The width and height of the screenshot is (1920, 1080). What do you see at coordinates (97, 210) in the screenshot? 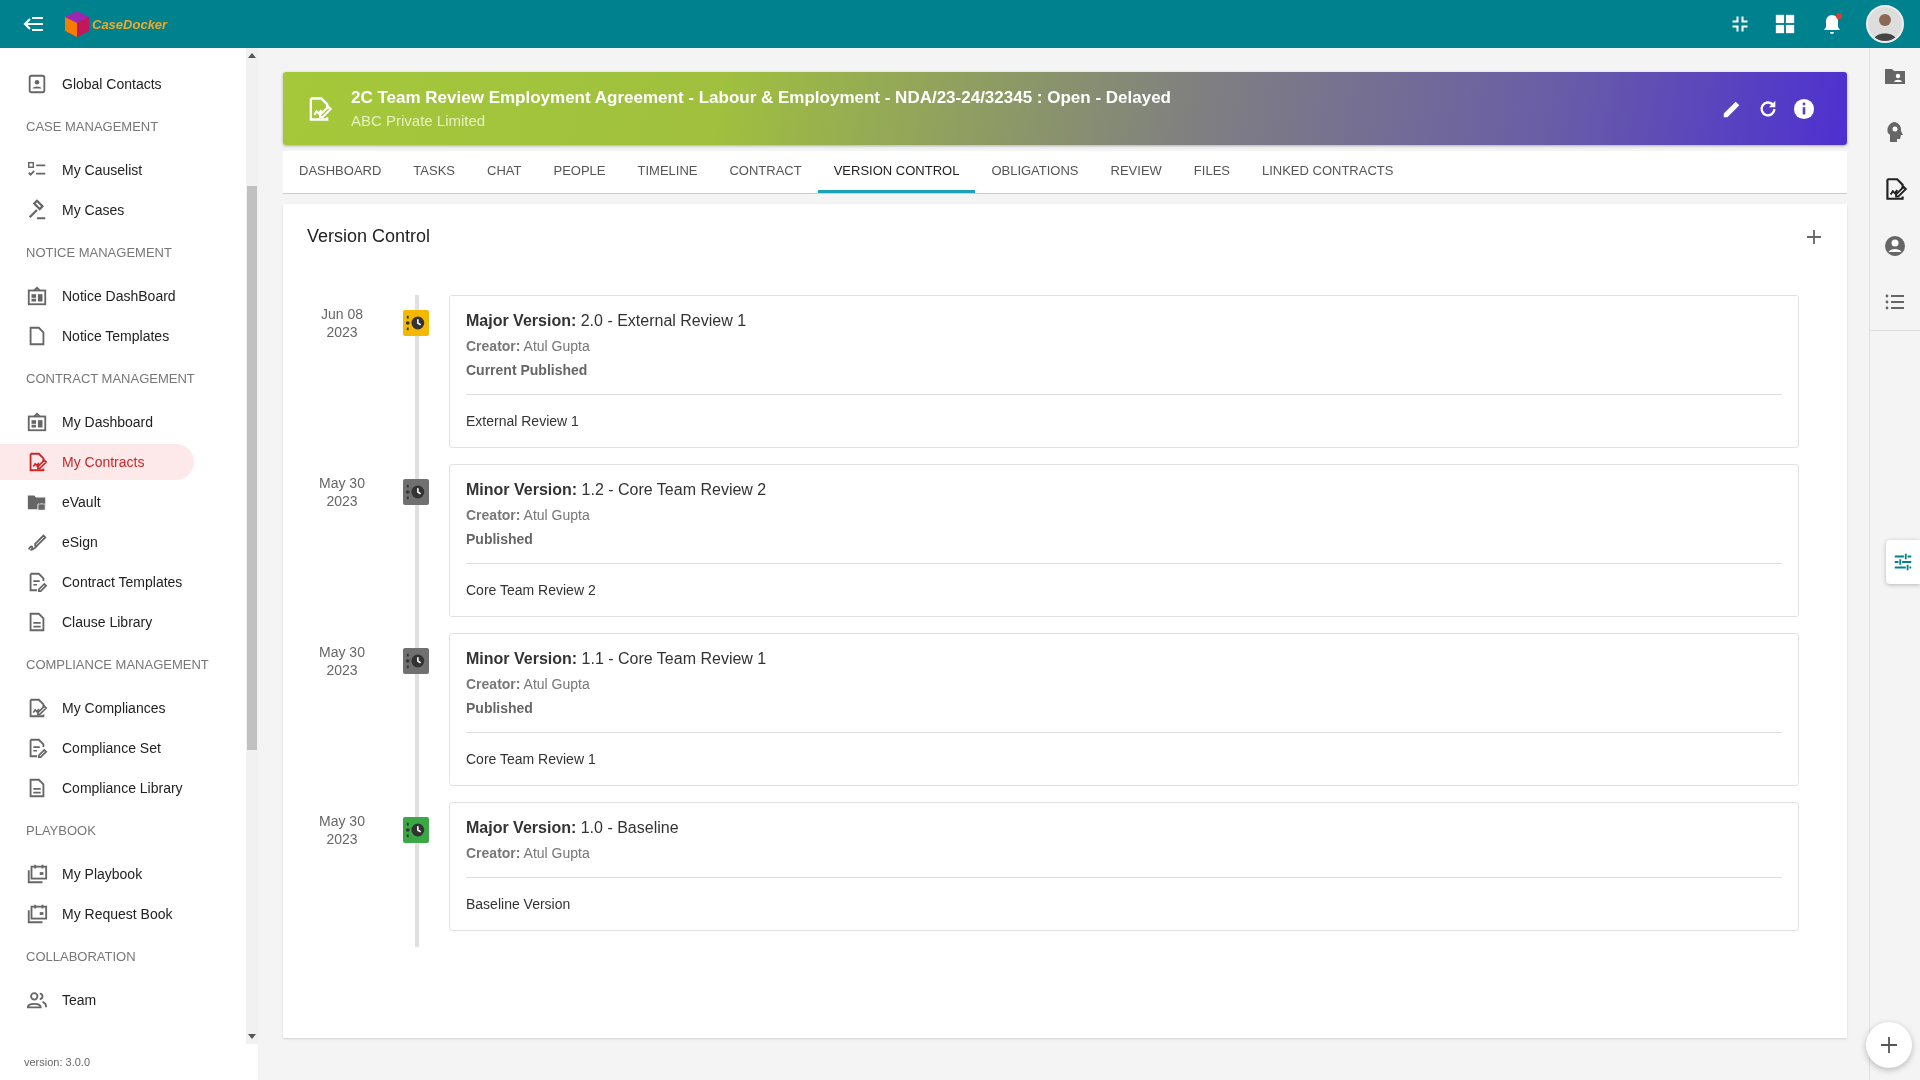
I see `sidebar-item: My Cases` at bounding box center [97, 210].